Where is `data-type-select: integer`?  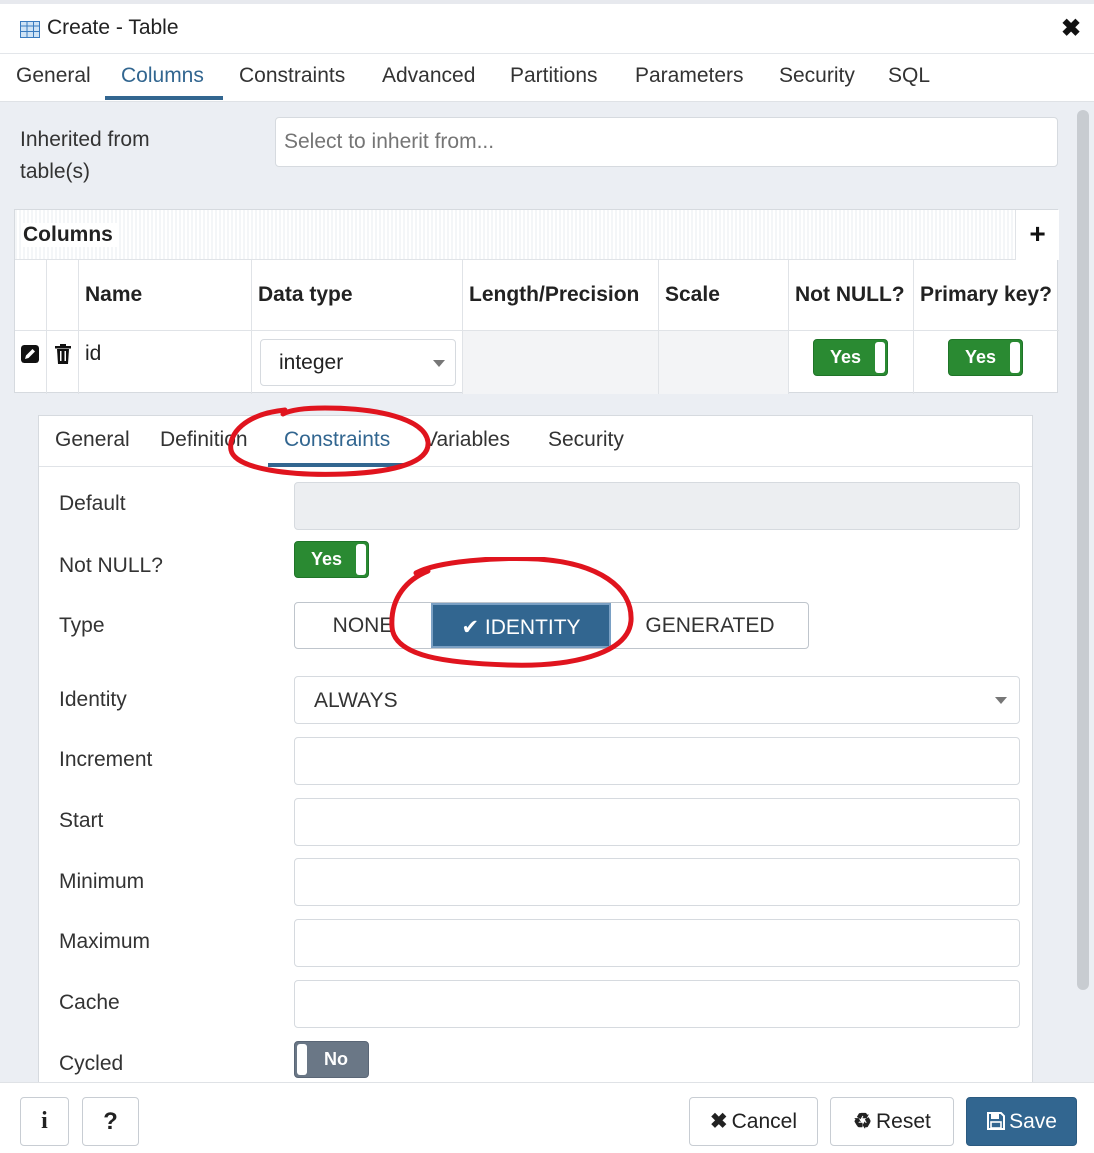
data-type-select: integer is located at coordinates (358, 362).